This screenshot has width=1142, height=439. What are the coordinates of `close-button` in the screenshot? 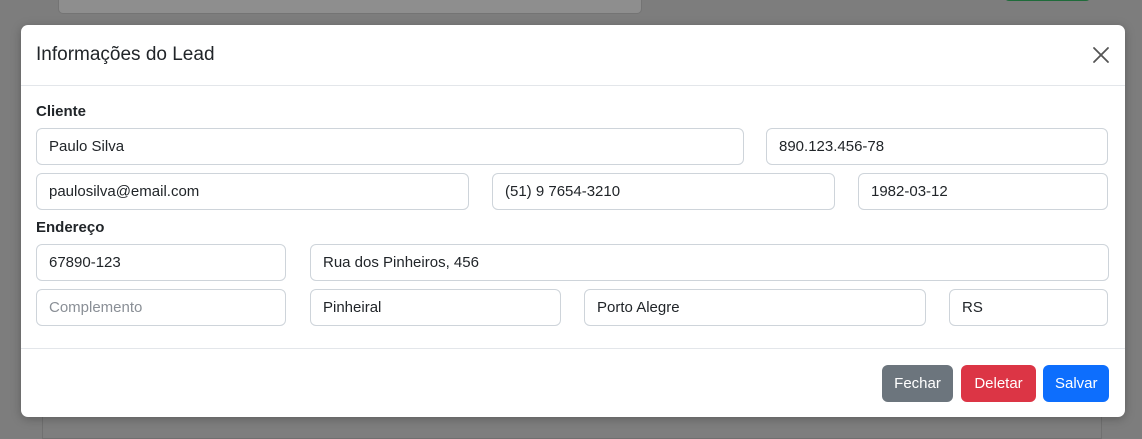 It's located at (1102, 55).